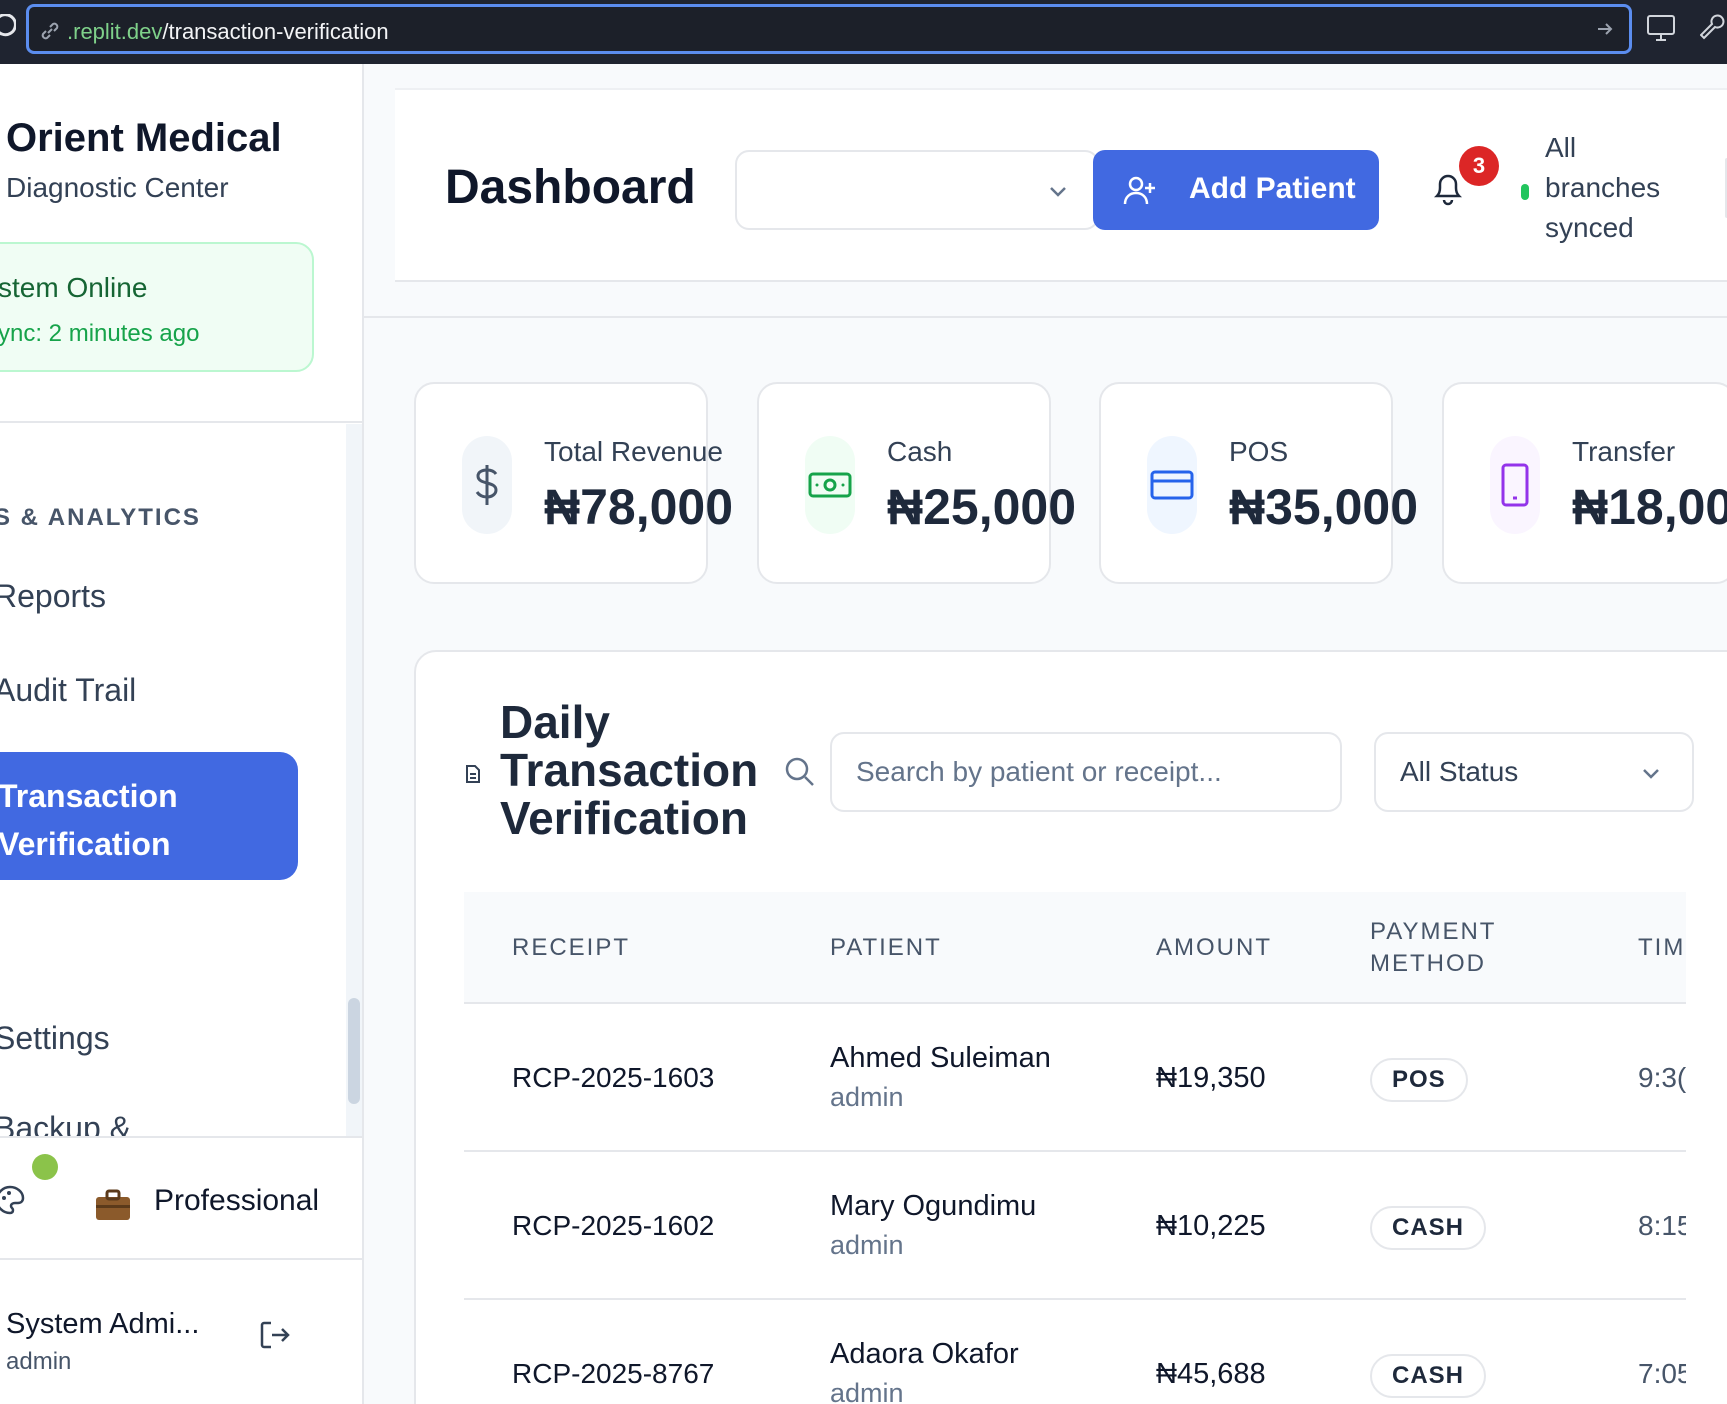 The height and width of the screenshot is (1404, 1727). Describe the element at coordinates (1661, 28) in the screenshot. I see `desktop-icon` at that location.